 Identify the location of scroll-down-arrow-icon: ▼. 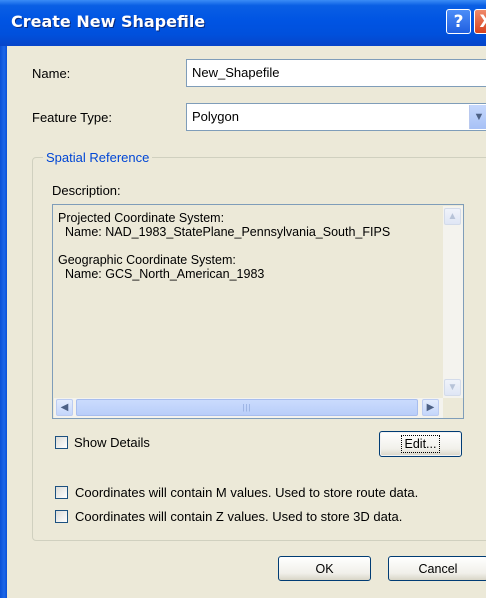
(452, 387).